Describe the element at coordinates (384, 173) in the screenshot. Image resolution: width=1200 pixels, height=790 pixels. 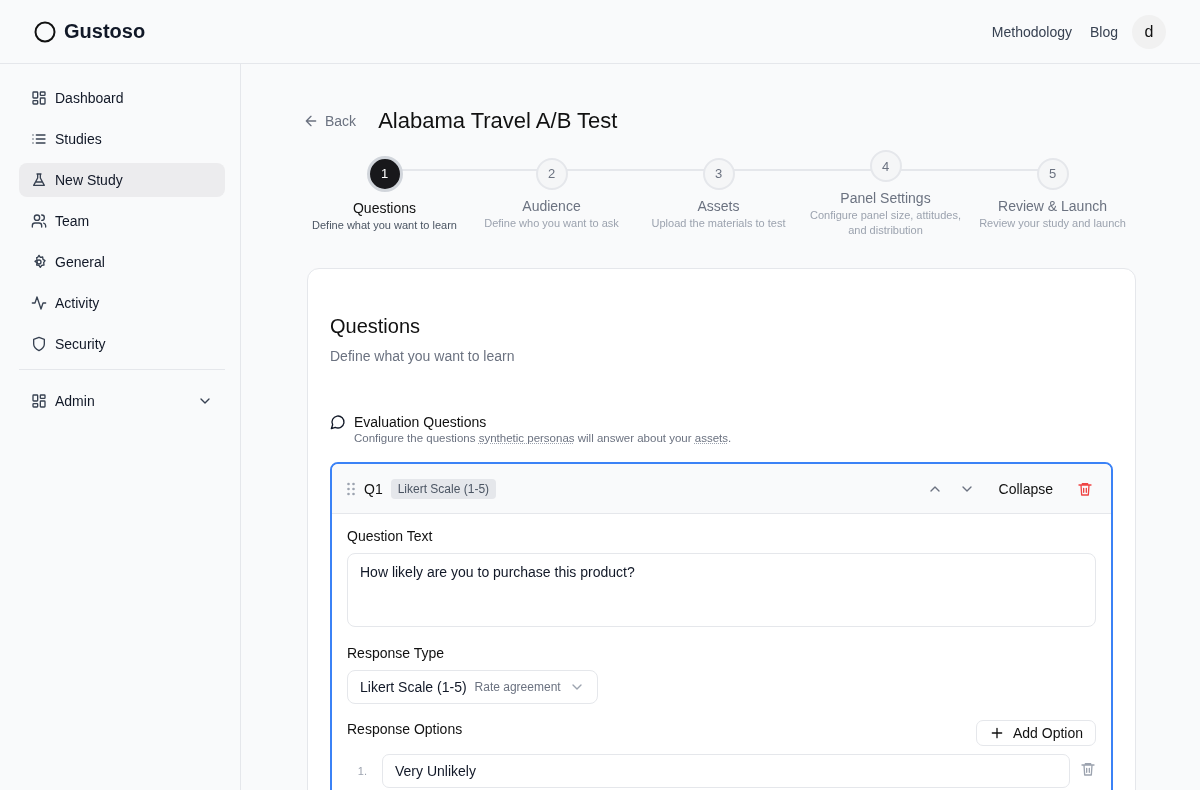
I see `step-number: 1` at that location.